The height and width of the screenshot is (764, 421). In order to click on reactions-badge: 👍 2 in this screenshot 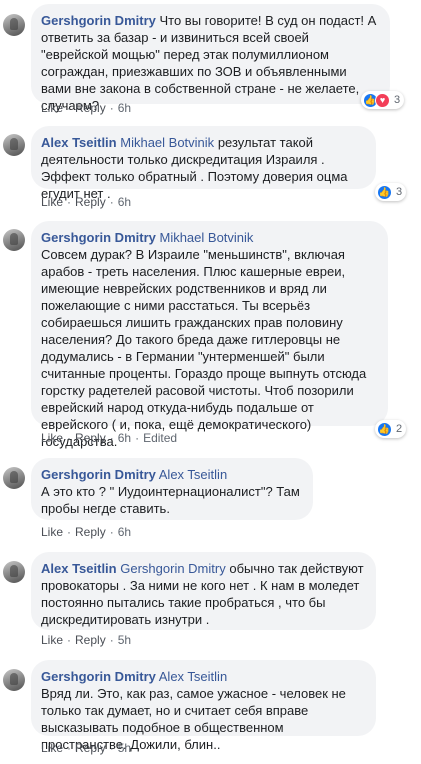, I will do `click(391, 429)`.